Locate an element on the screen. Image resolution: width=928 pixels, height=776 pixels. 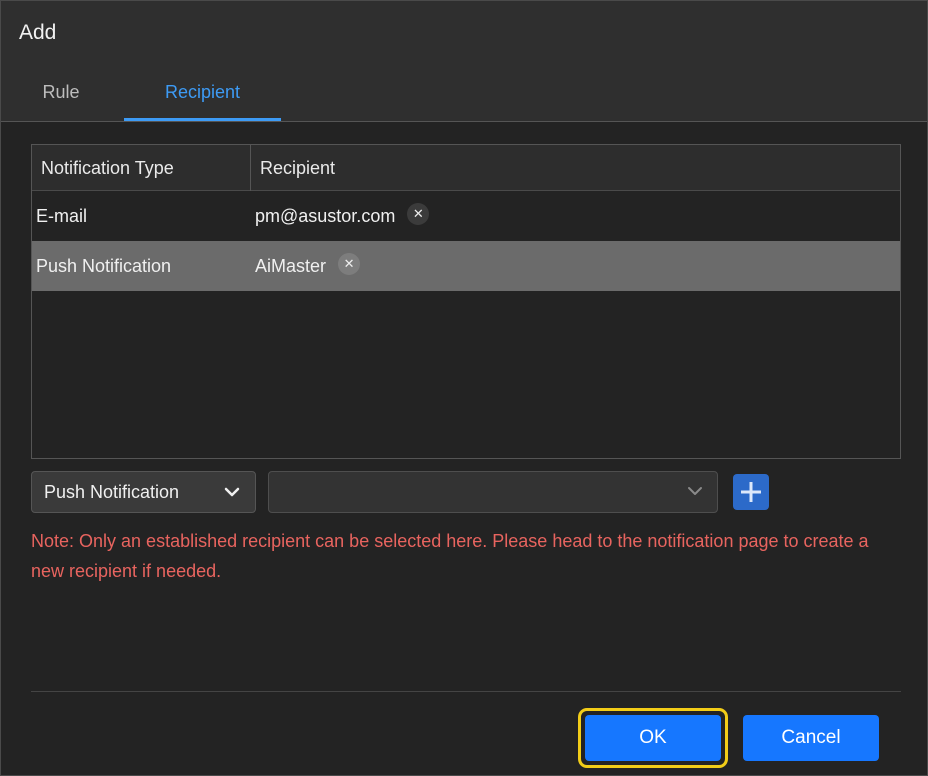
recipient-cell: pm@asustor.com ✕ is located at coordinates (342, 216).